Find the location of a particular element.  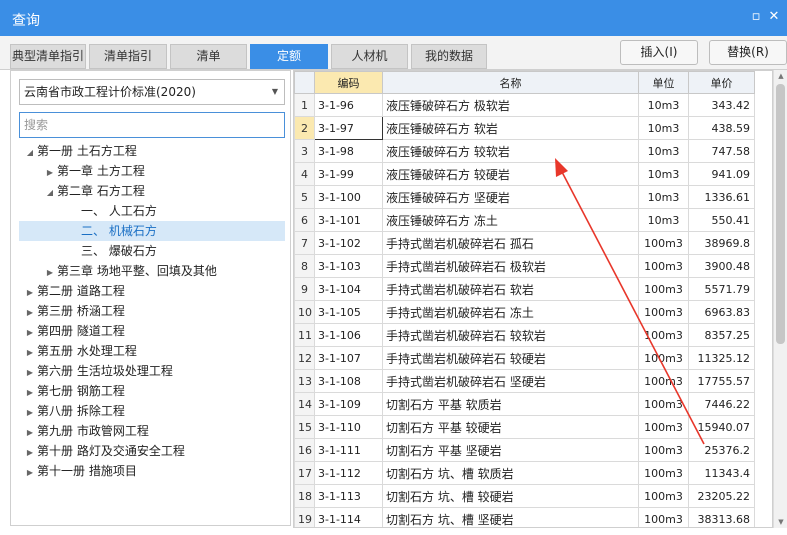

column-header-price: 单价 is located at coordinates (721, 82).